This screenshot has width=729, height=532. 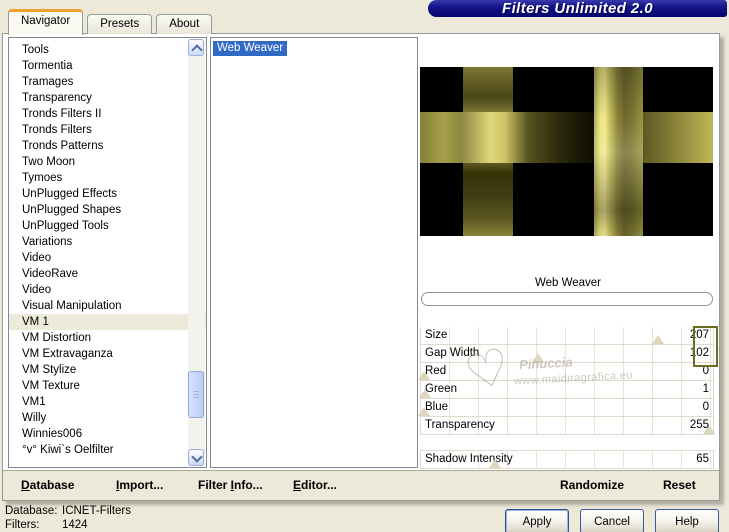 What do you see at coordinates (297, 485) in the screenshot?
I see `mnemonic: E` at bounding box center [297, 485].